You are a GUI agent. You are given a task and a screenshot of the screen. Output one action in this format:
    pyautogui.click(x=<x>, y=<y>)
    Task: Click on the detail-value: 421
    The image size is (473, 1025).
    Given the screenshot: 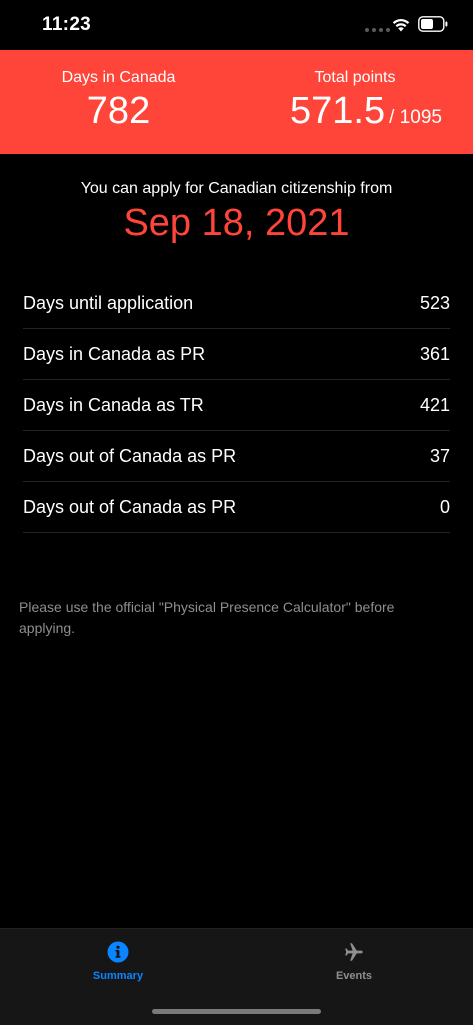 What is the action you would take?
    pyautogui.click(x=434, y=404)
    